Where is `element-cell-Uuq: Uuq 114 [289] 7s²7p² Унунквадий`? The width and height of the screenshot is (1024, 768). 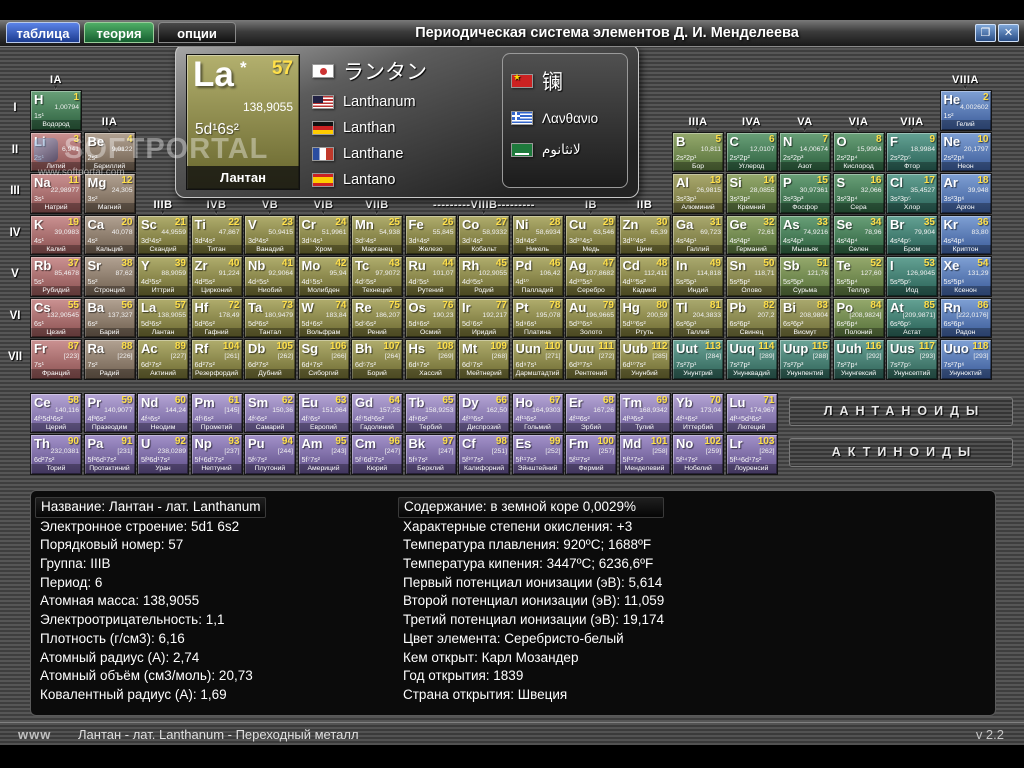 element-cell-Uuq: Uuq 114 [289] 7s²7p² Унунквадий is located at coordinates (751, 359).